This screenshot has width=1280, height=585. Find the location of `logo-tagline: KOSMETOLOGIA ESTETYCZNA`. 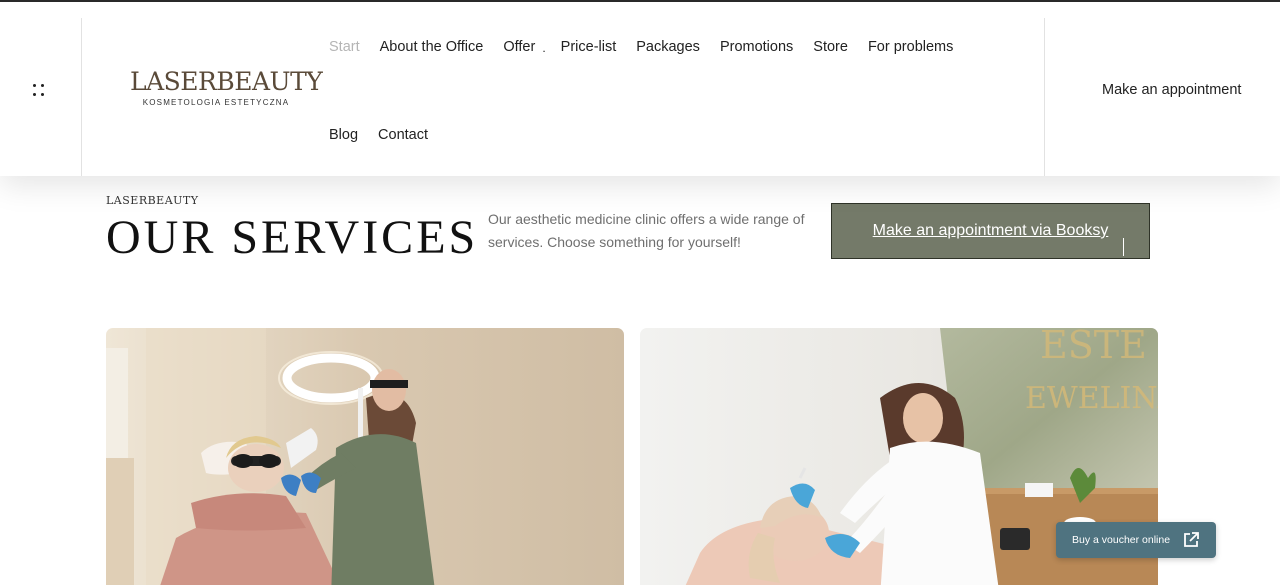

logo-tagline: KOSMETOLOGIA ESTETYCZNA is located at coordinates (216, 102).